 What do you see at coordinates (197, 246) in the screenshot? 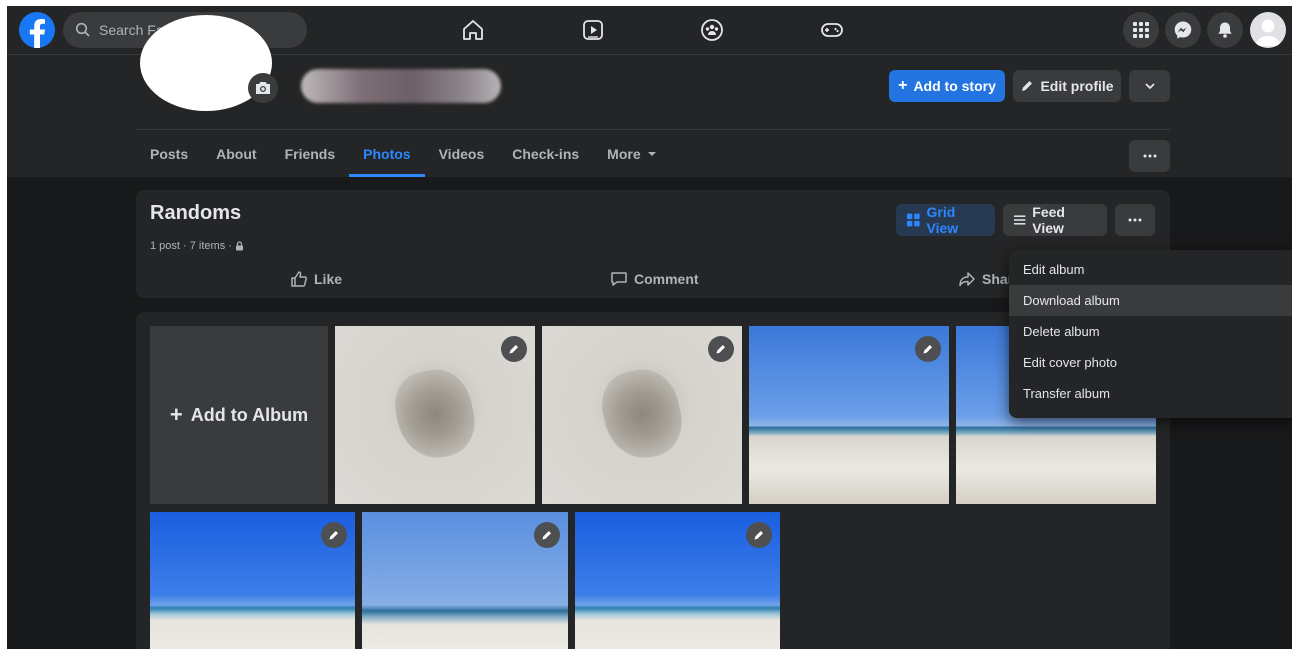
I see `album-meta: 1 post · 7 items ·` at bounding box center [197, 246].